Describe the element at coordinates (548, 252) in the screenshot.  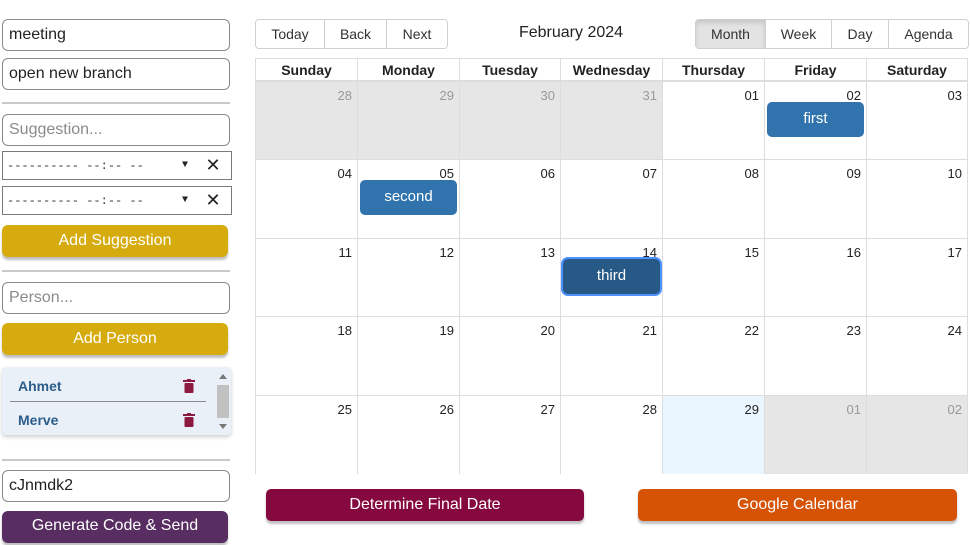
I see `day-number: 13` at that location.